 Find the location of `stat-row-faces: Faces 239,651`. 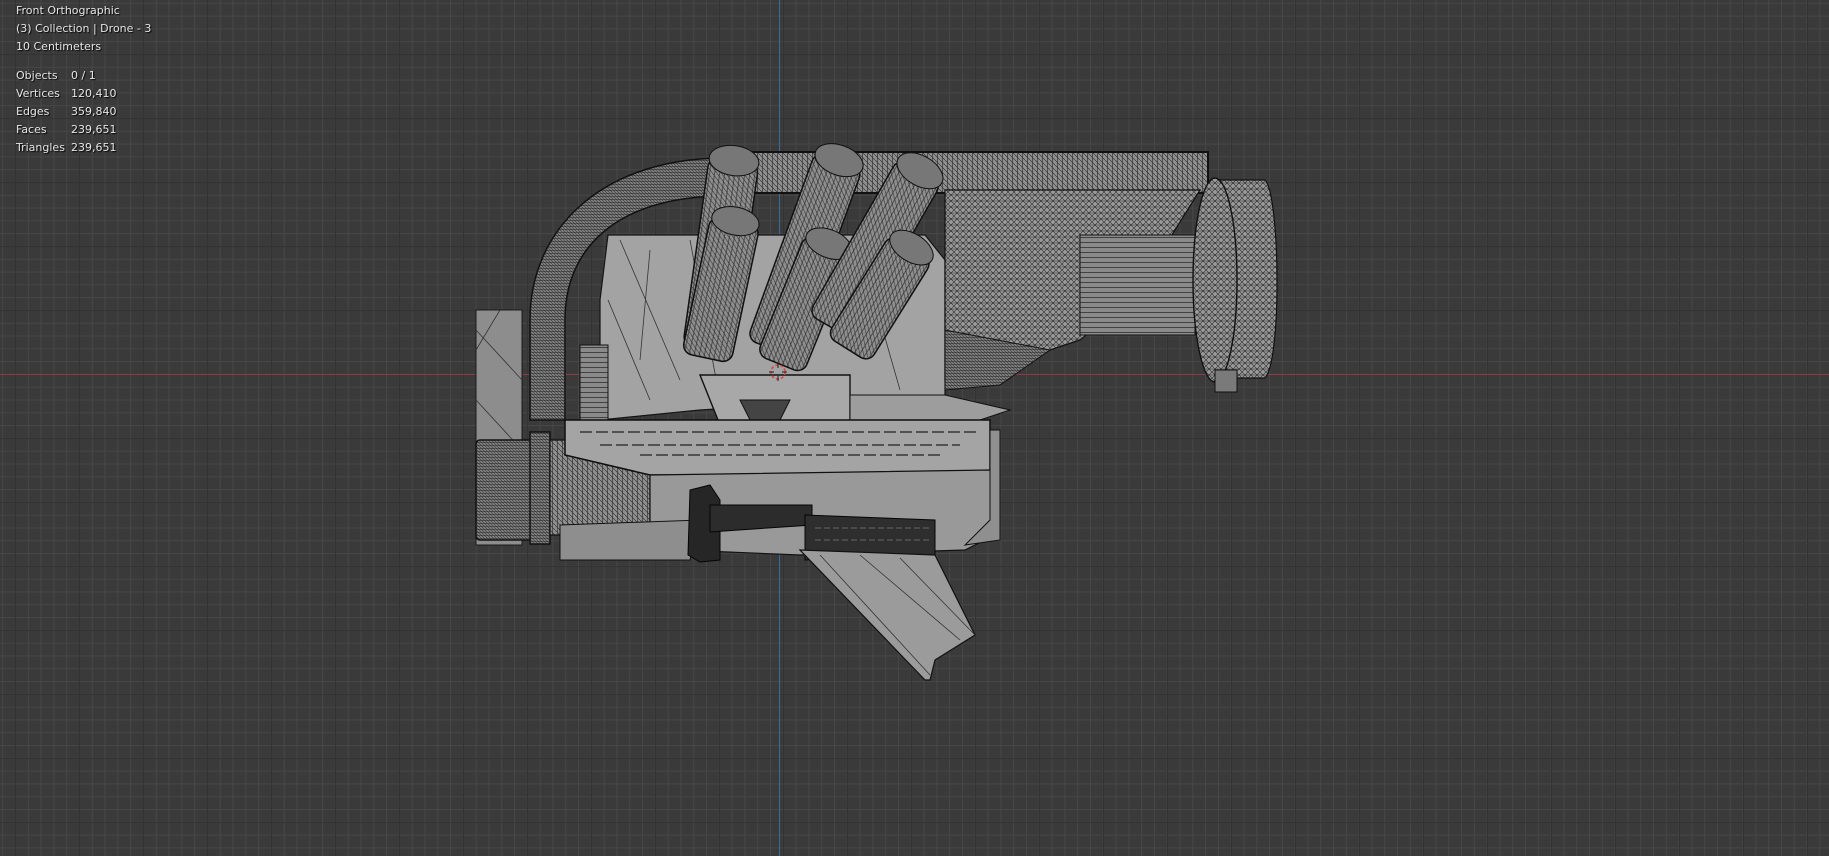

stat-row-faces: Faces 239,651 is located at coordinates (83, 130).